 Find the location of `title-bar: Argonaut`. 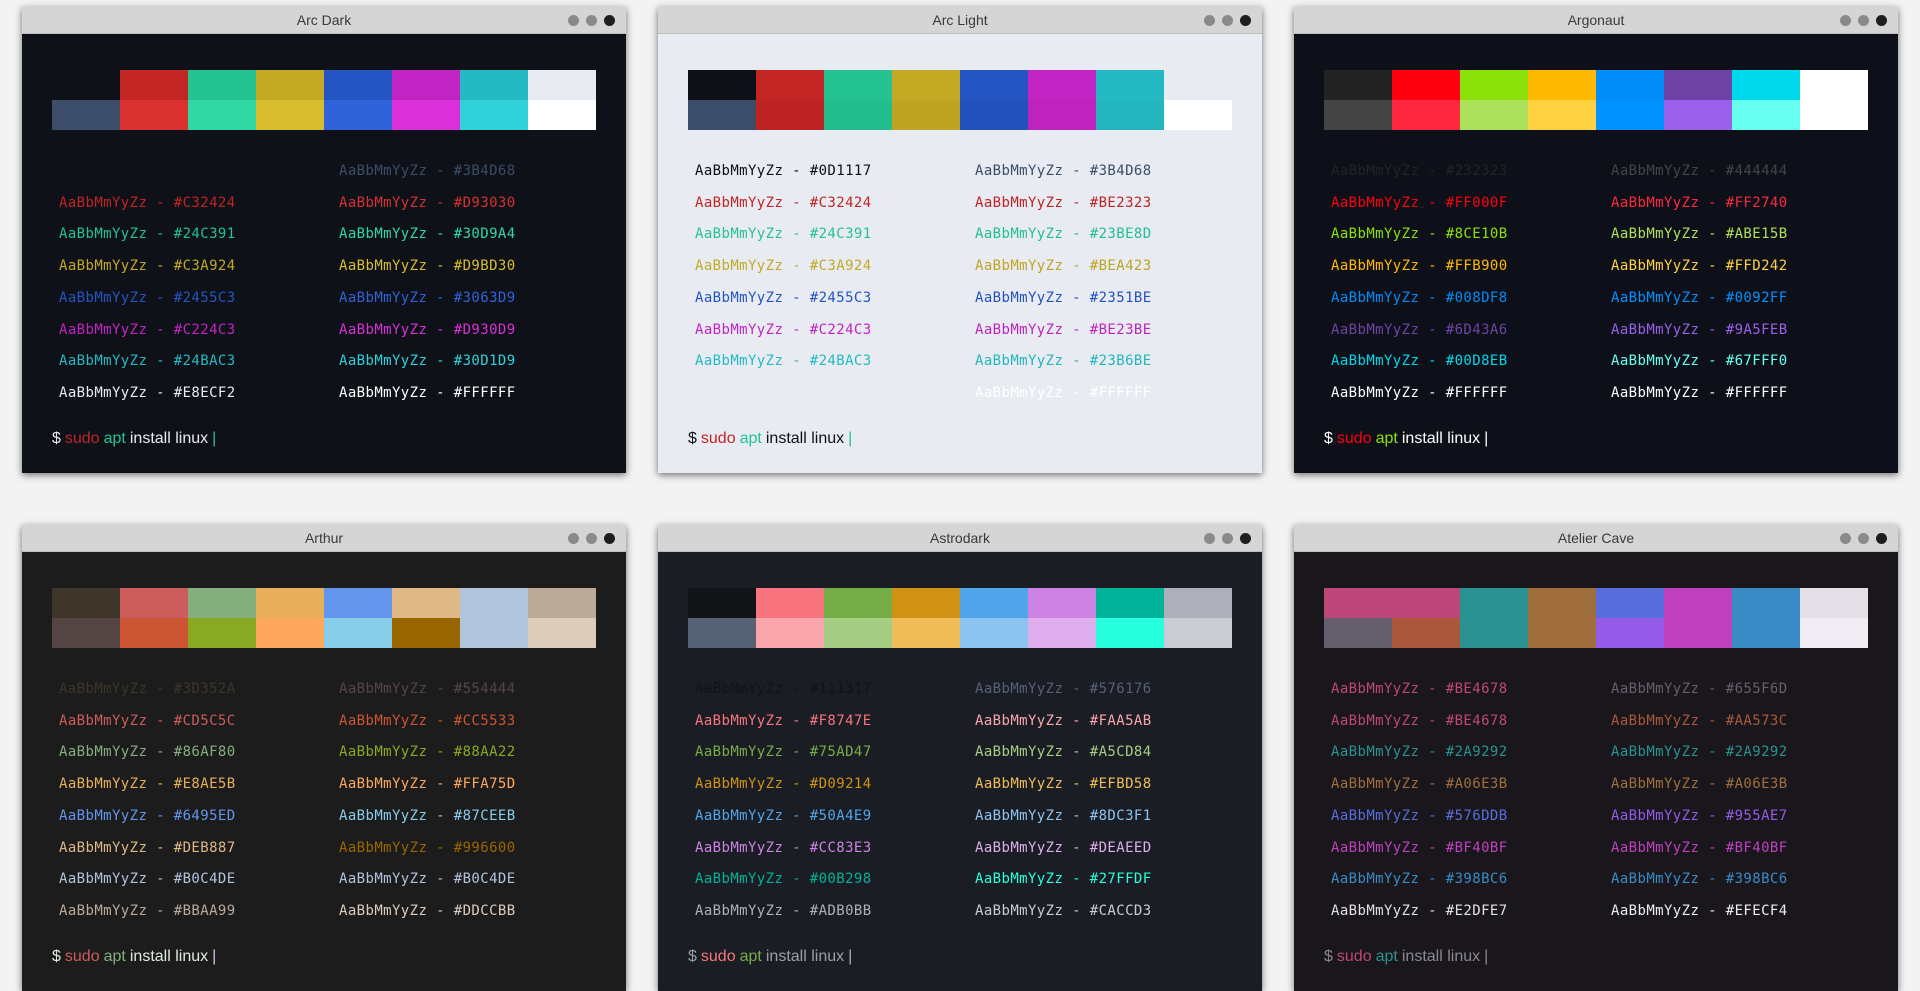

title-bar: Argonaut is located at coordinates (1596, 20).